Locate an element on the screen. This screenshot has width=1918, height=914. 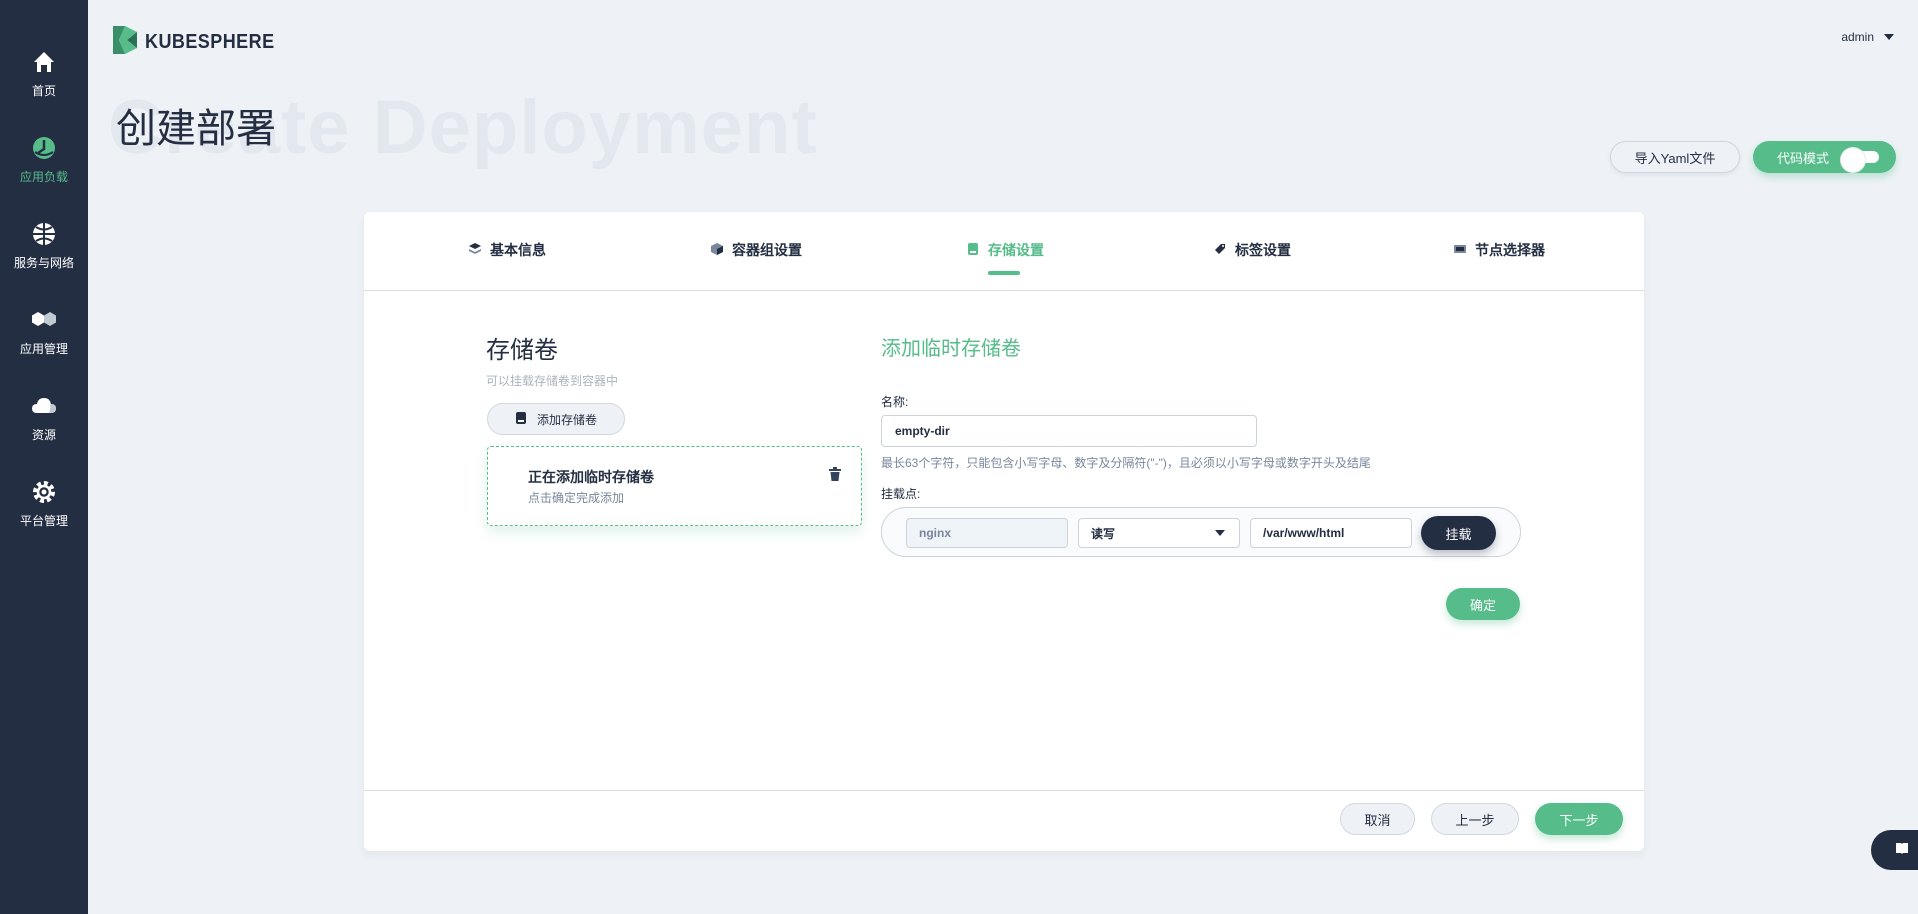
tab-basic-info: 基本信息 is located at coordinates (507, 250).